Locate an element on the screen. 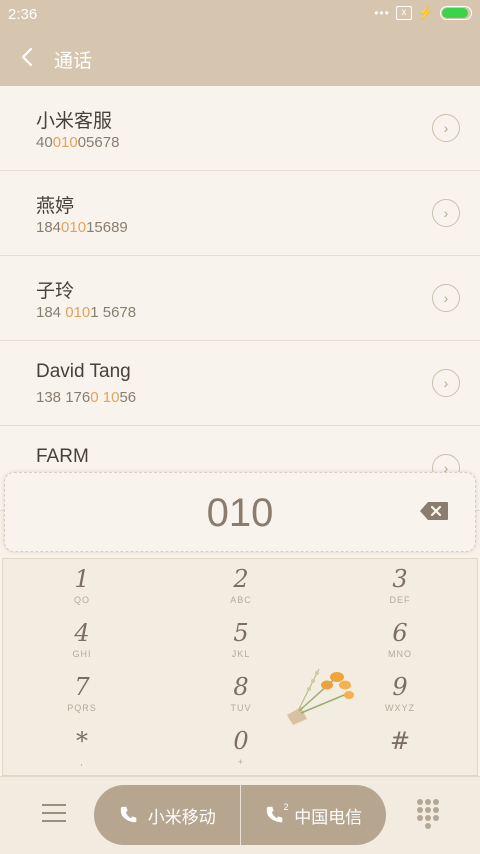 The height and width of the screenshot is (854, 480). status-bar: 2:36 ••• x ⚡ is located at coordinates (240, 14).